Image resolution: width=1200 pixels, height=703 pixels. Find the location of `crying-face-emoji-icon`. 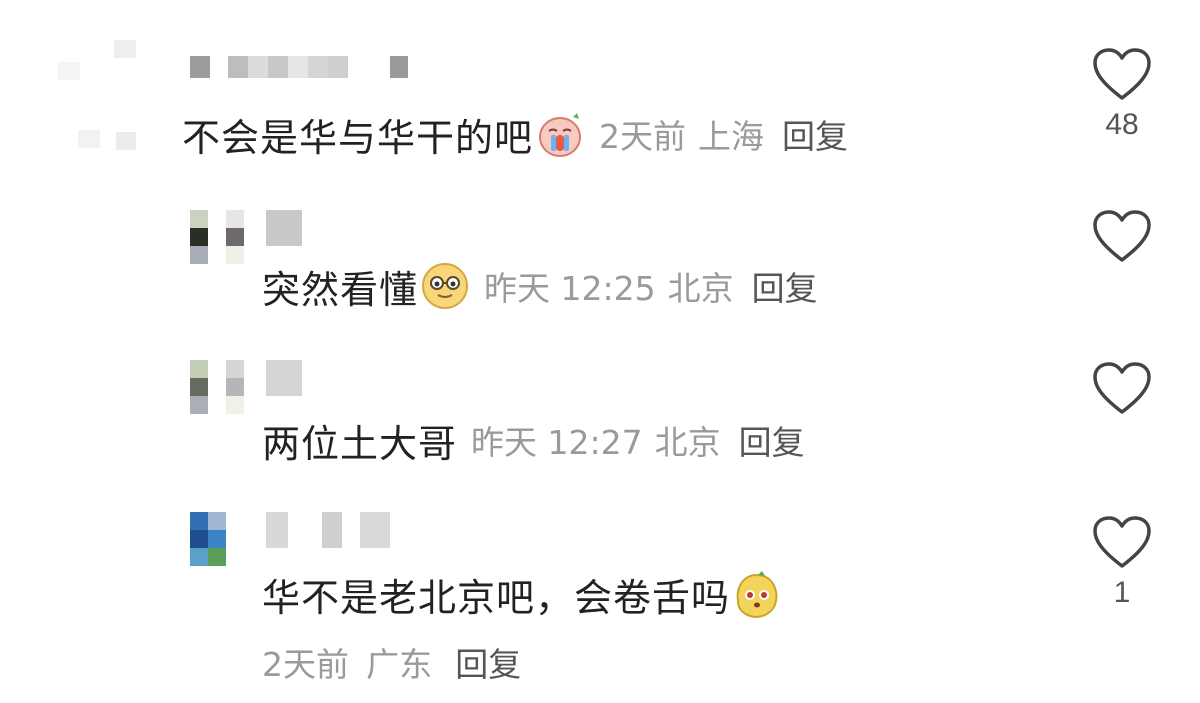

crying-face-emoji-icon is located at coordinates (560, 135).